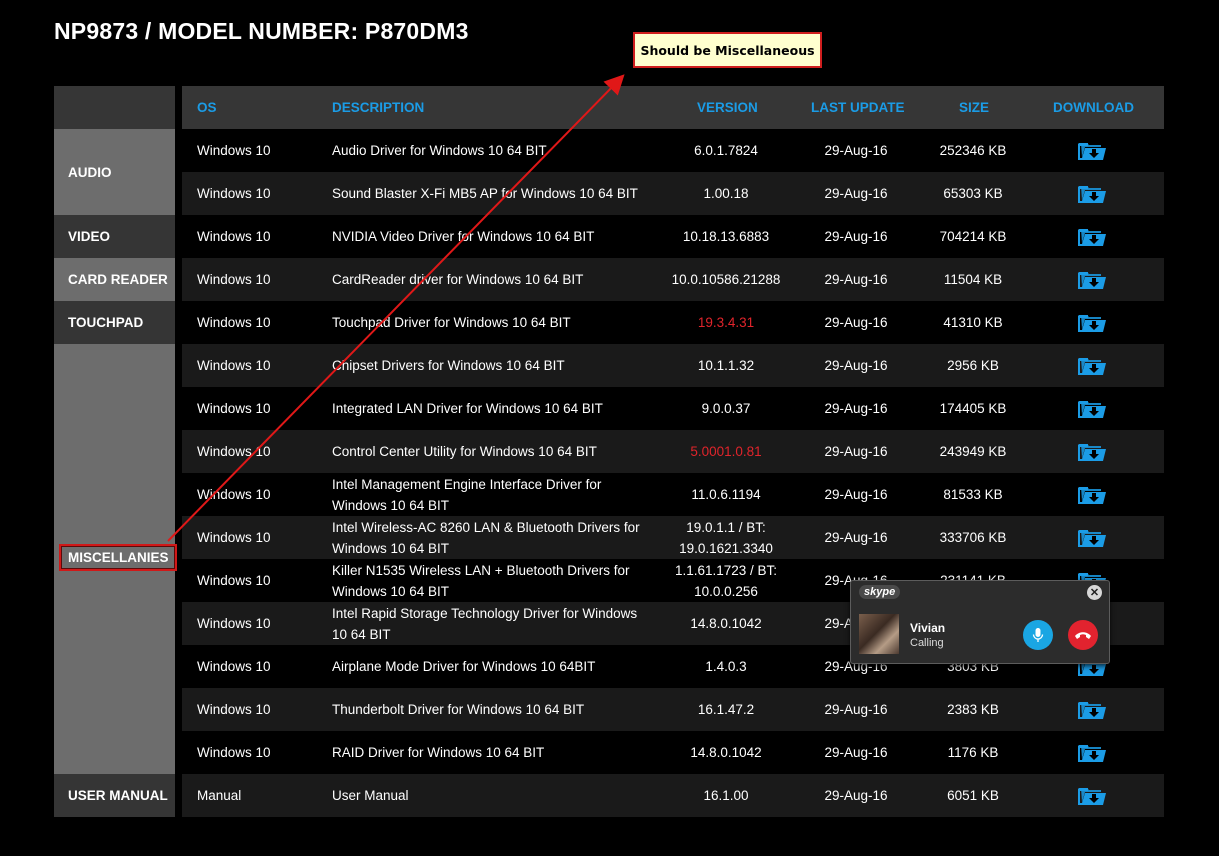  I want to click on cell-version: 11.0.6.1194, so click(726, 494).